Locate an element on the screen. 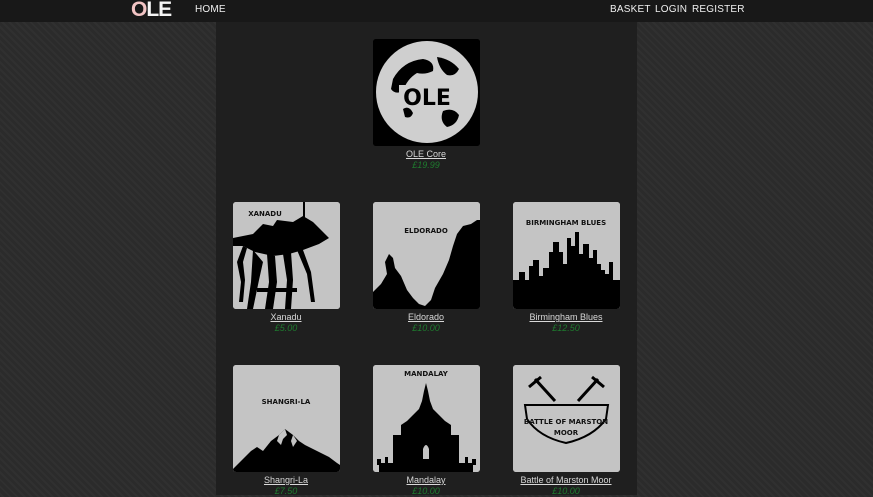 The height and width of the screenshot is (497, 873). product-card-eldorado: ELDORADO Eldorado £10.00 is located at coordinates (426, 268).